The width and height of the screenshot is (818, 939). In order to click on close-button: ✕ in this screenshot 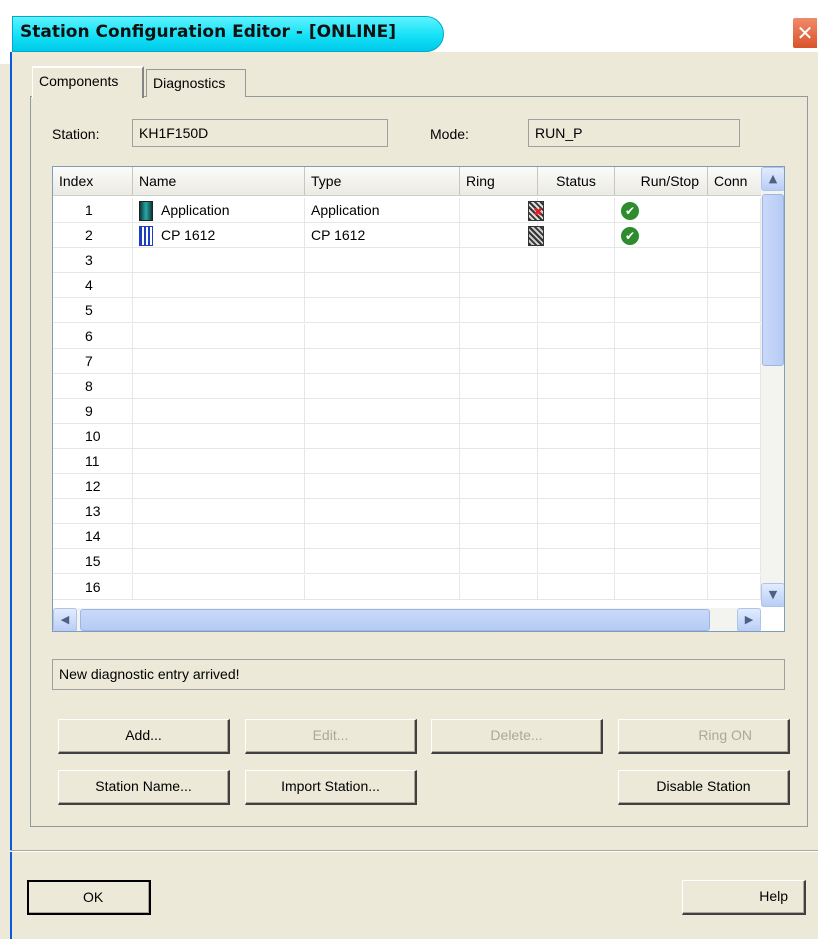, I will do `click(805, 33)`.